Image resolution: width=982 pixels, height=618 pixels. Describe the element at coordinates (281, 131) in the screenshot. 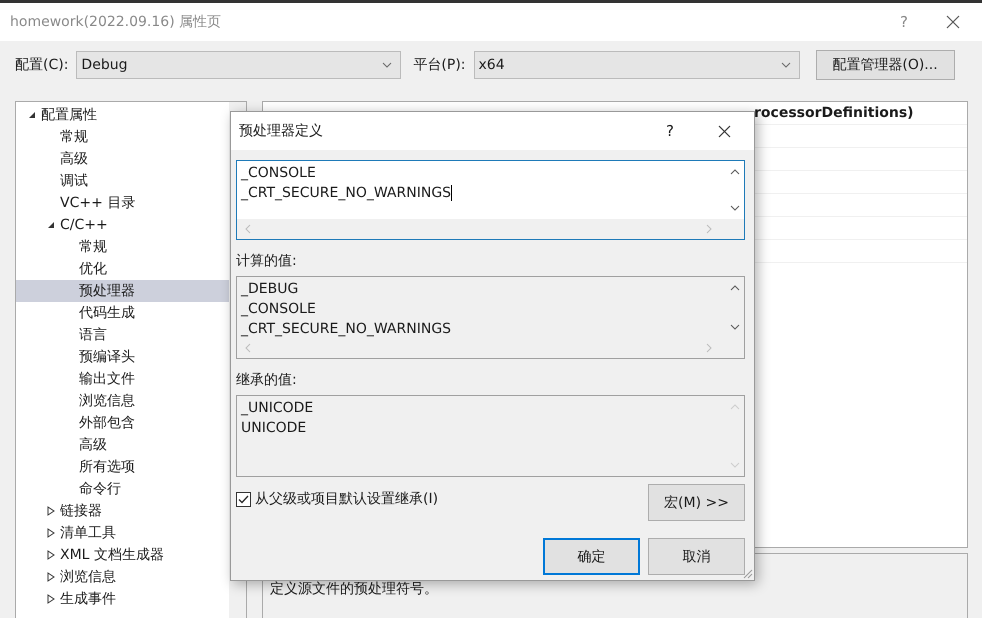

I see `dialog-title: 预处理器定义` at that location.